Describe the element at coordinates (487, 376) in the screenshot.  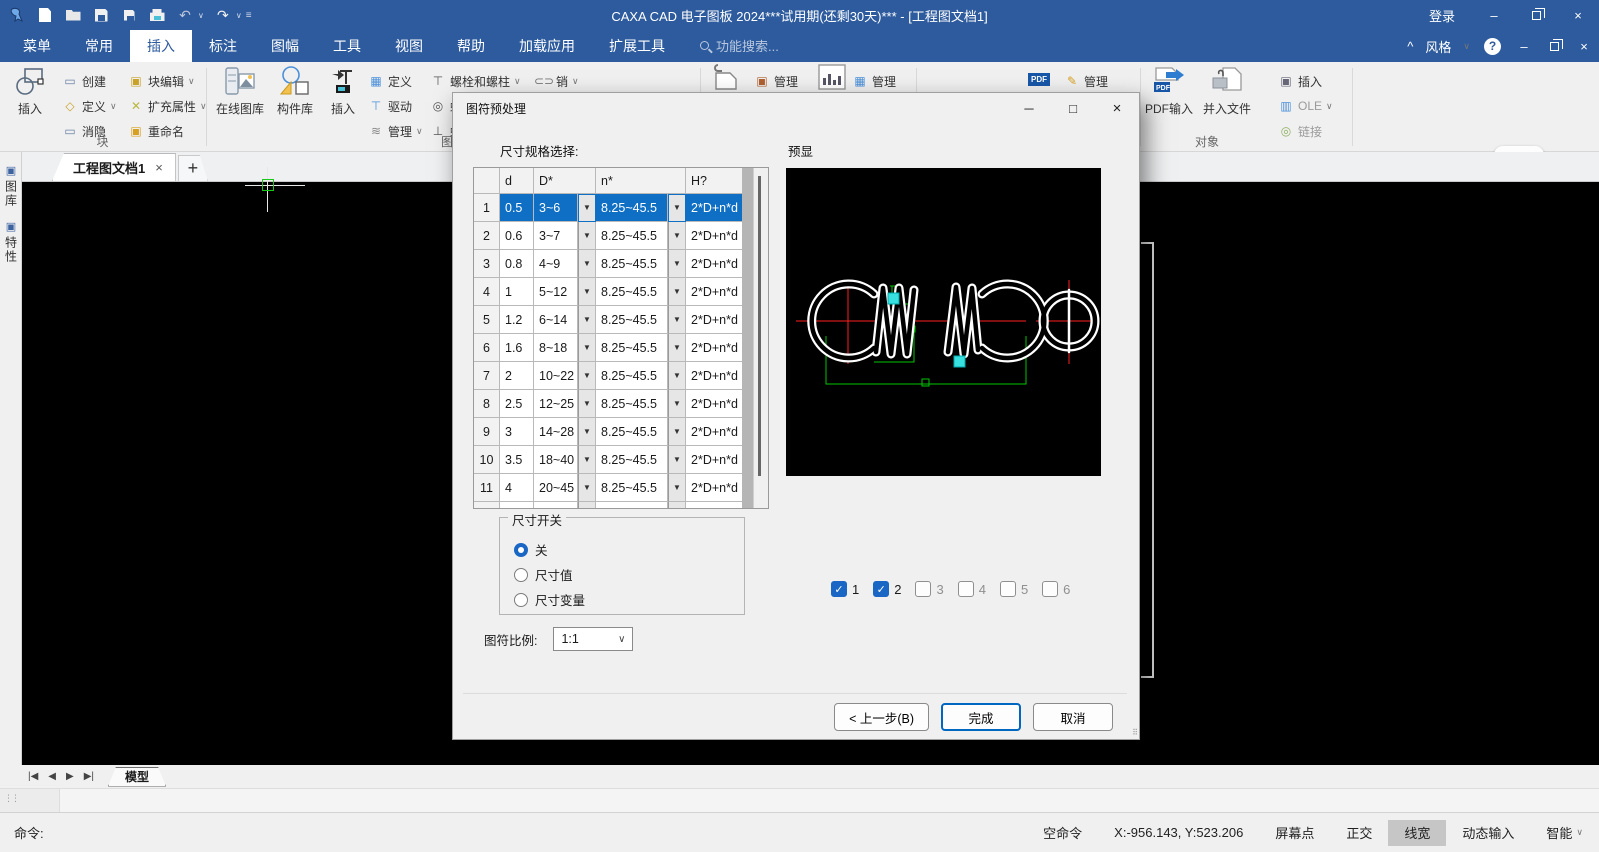
I see `table-cell: 7` at that location.